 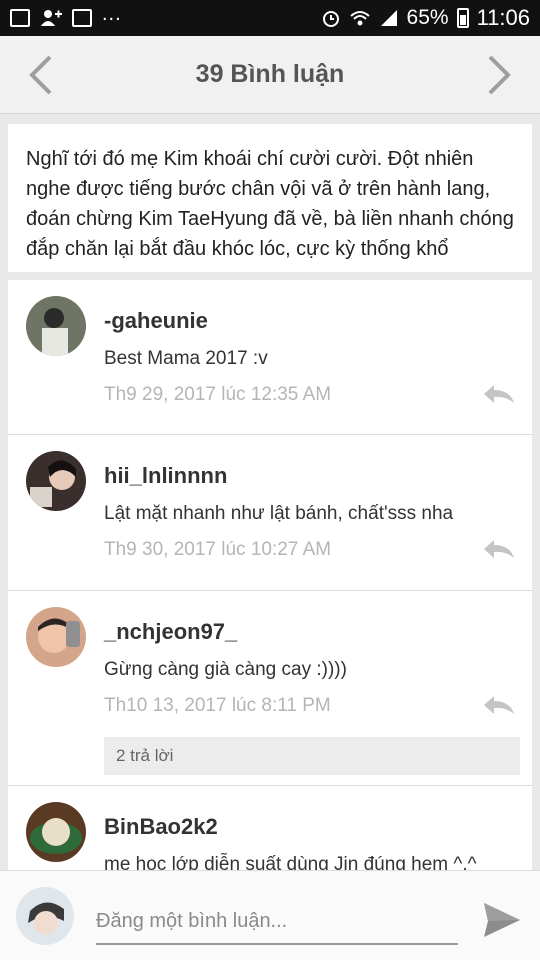 What do you see at coordinates (312, 756) in the screenshot?
I see `view-replies-button: 2 trả lời` at bounding box center [312, 756].